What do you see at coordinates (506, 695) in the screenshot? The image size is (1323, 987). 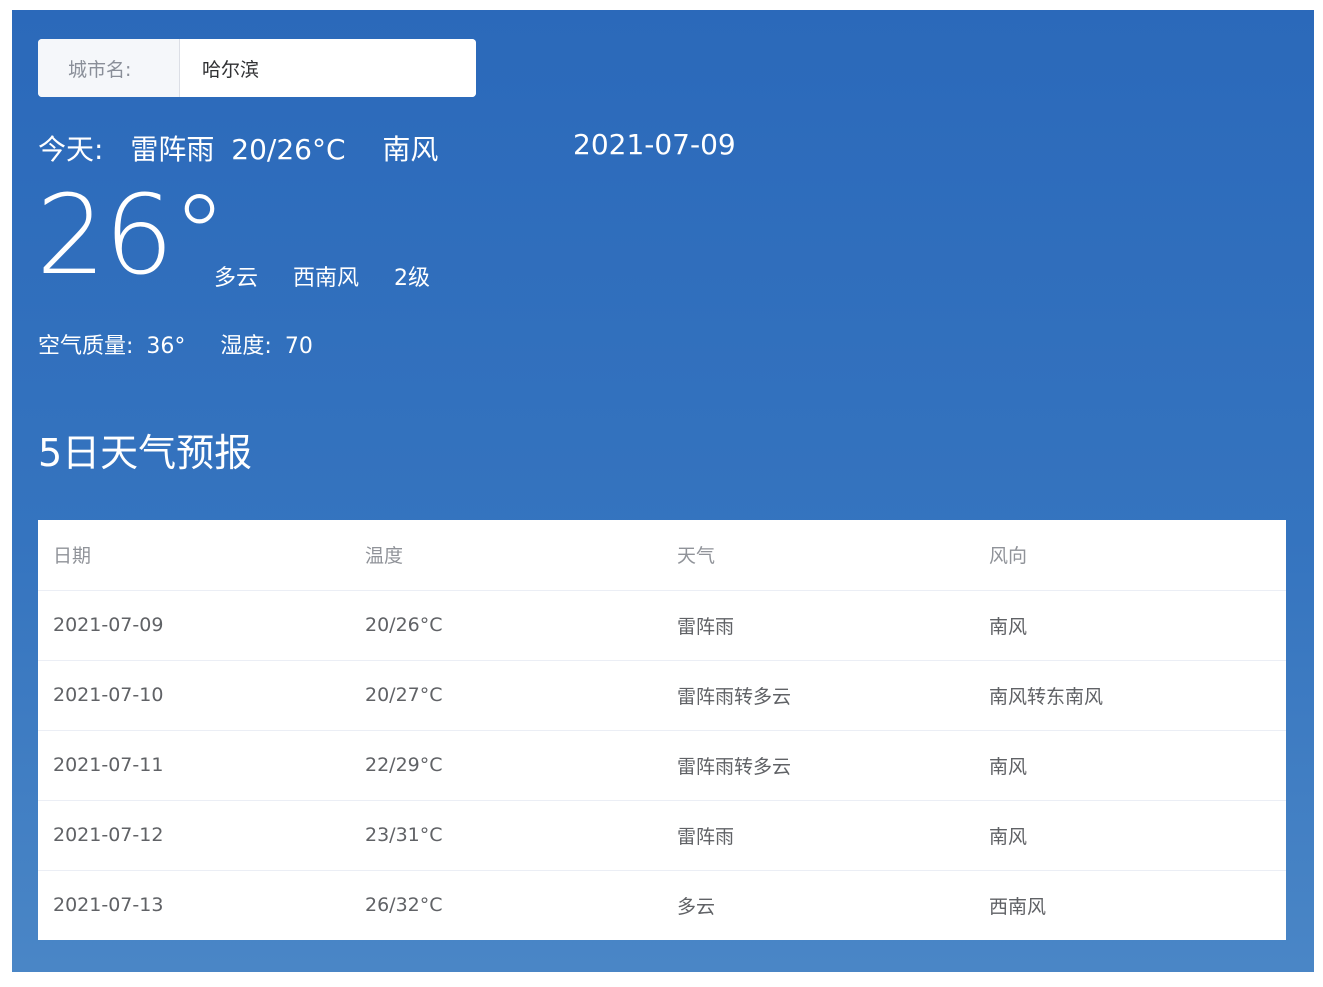 I see `cell-temperature: 20/27°C` at bounding box center [506, 695].